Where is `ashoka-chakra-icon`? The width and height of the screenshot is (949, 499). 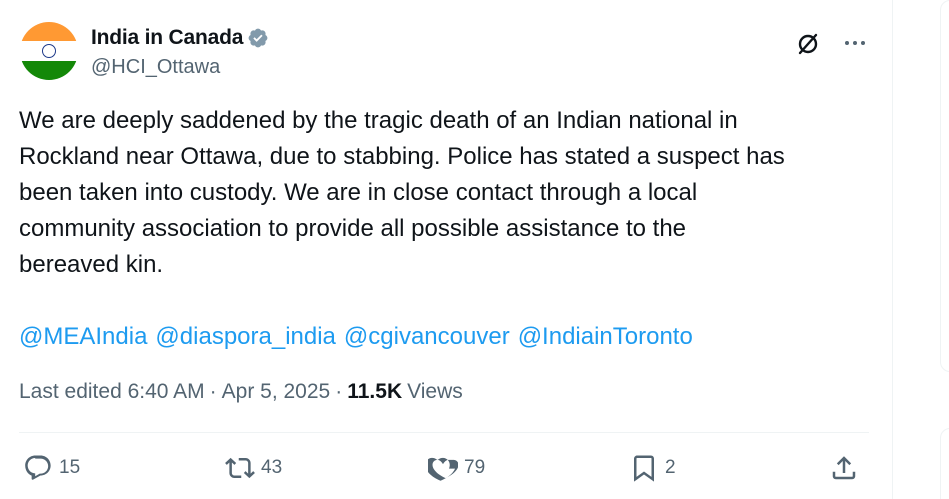
ashoka-chakra-icon is located at coordinates (49, 51).